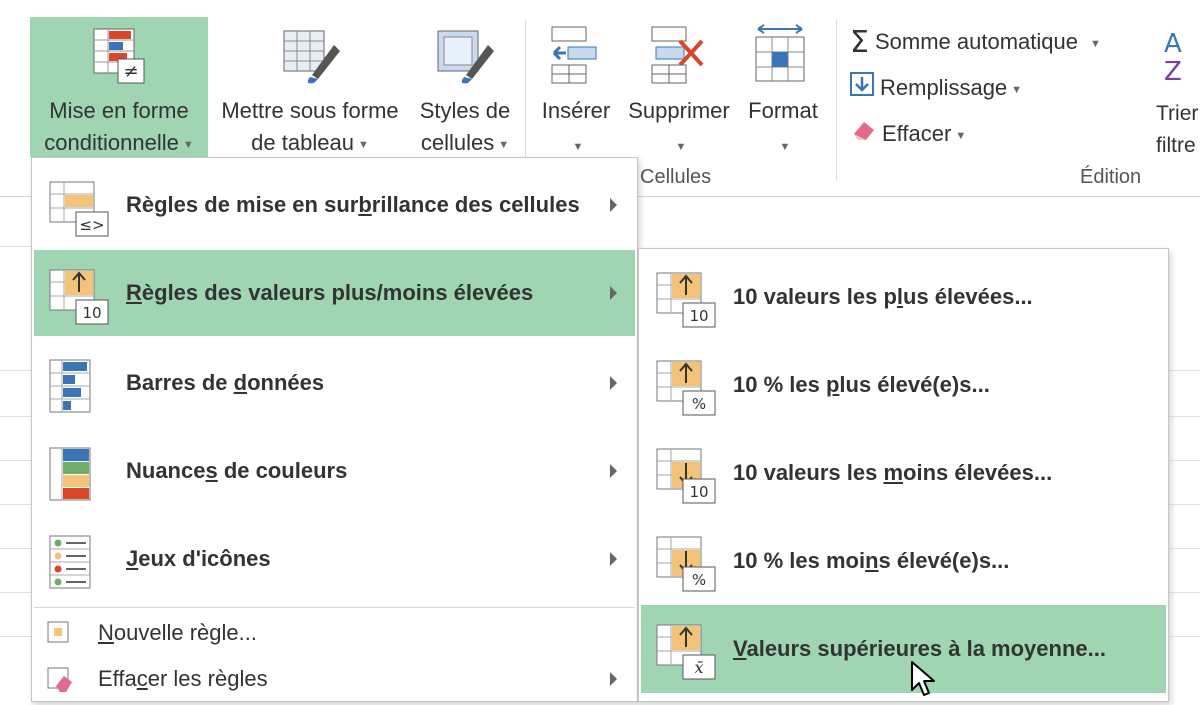  I want to click on above-average-icon: x̄, so click(687, 654).